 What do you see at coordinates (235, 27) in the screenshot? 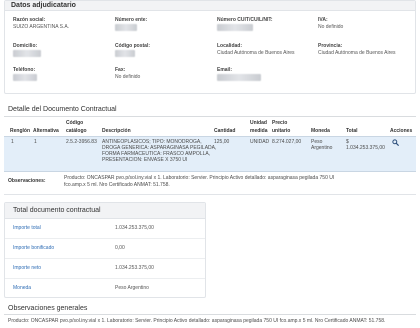
I see `cuit-redacted` at bounding box center [235, 27].